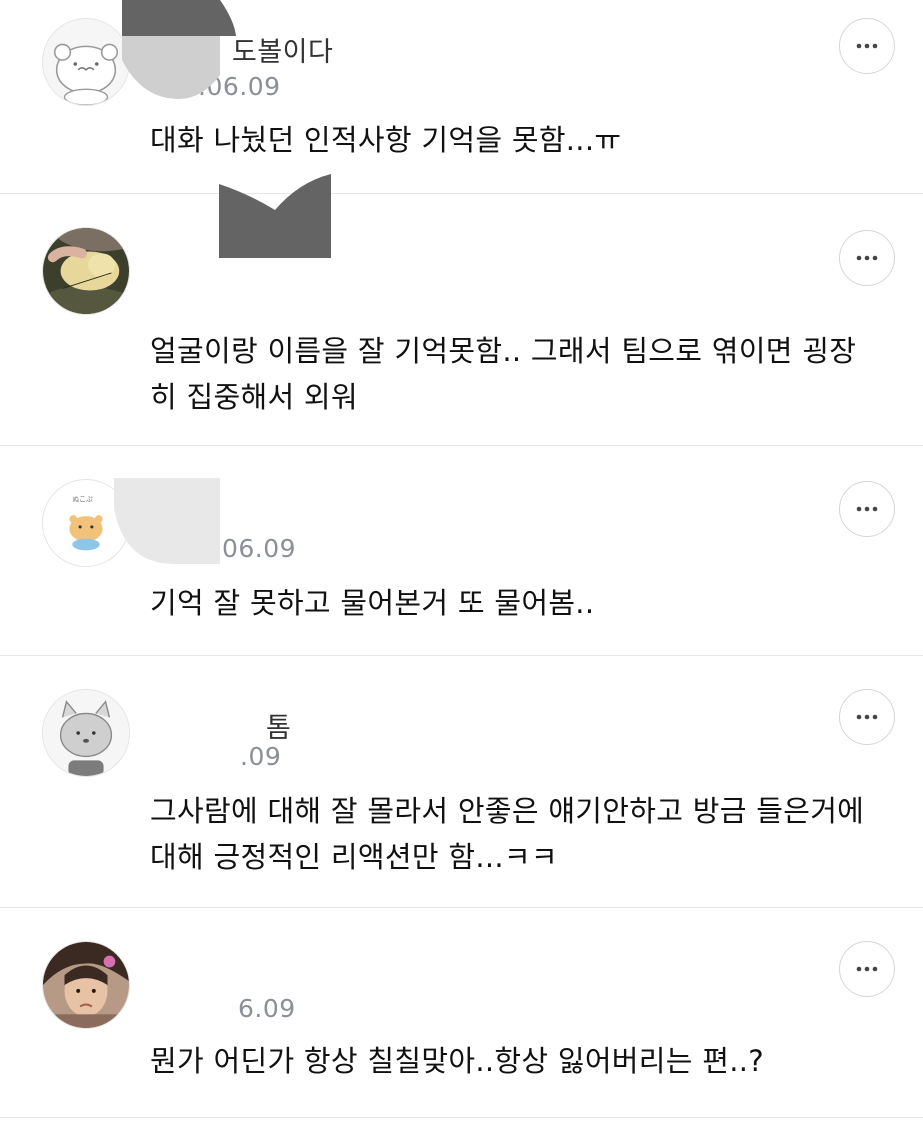 The height and width of the screenshot is (1122, 923). What do you see at coordinates (267, 1008) in the screenshot?
I see `comment-date: 6.09` at bounding box center [267, 1008].